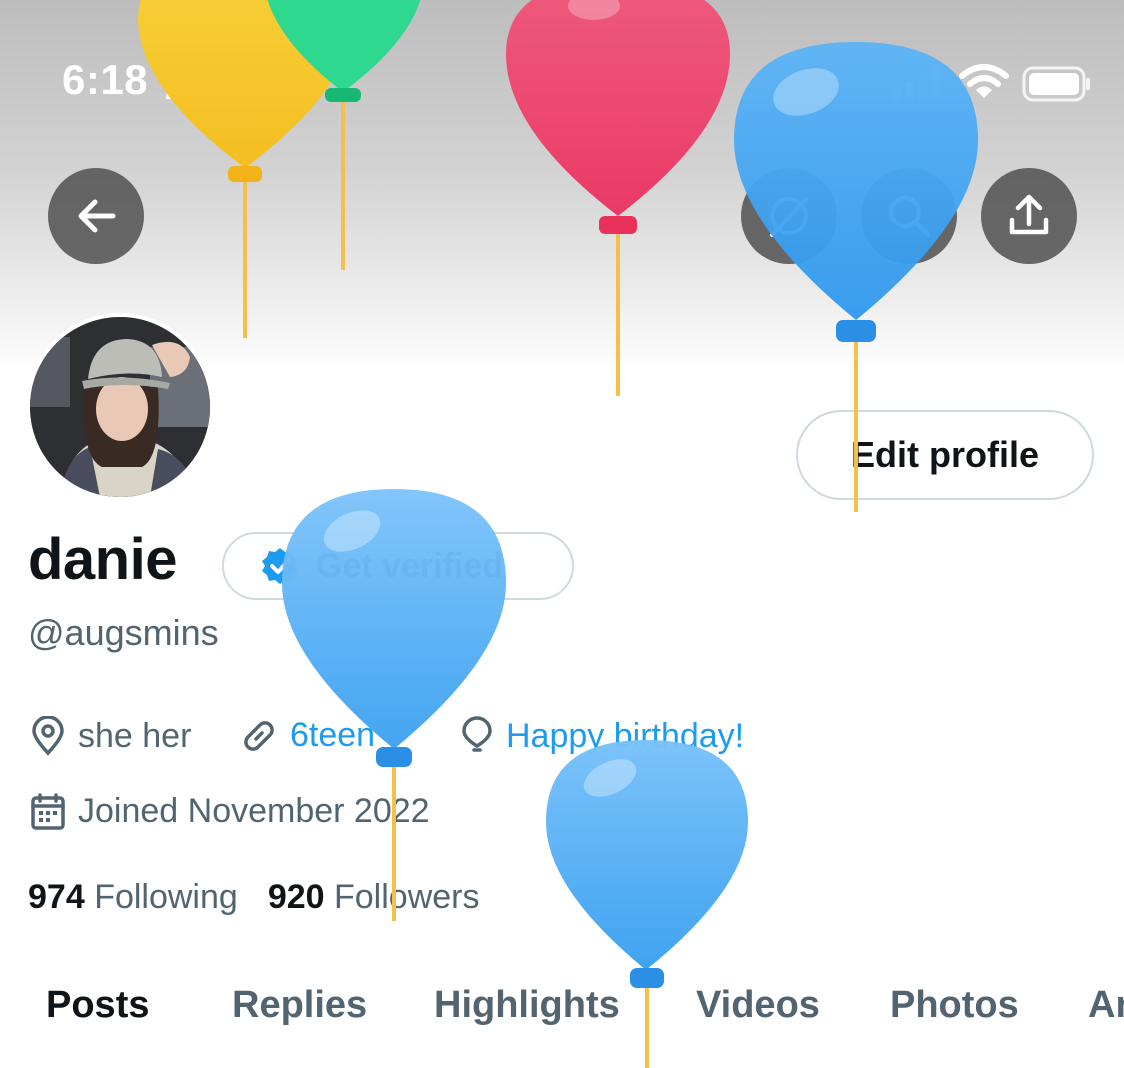  I want to click on share-button, so click(1029, 216).